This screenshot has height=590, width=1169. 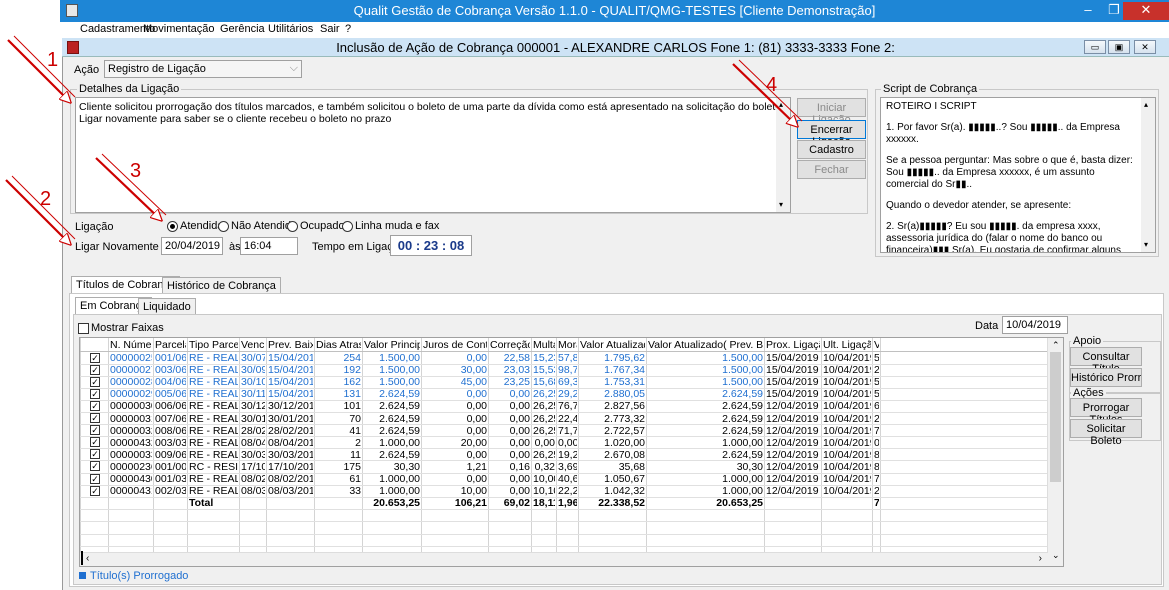 I want to click on mostrar-faixas-checkbox, so click(x=83, y=328).